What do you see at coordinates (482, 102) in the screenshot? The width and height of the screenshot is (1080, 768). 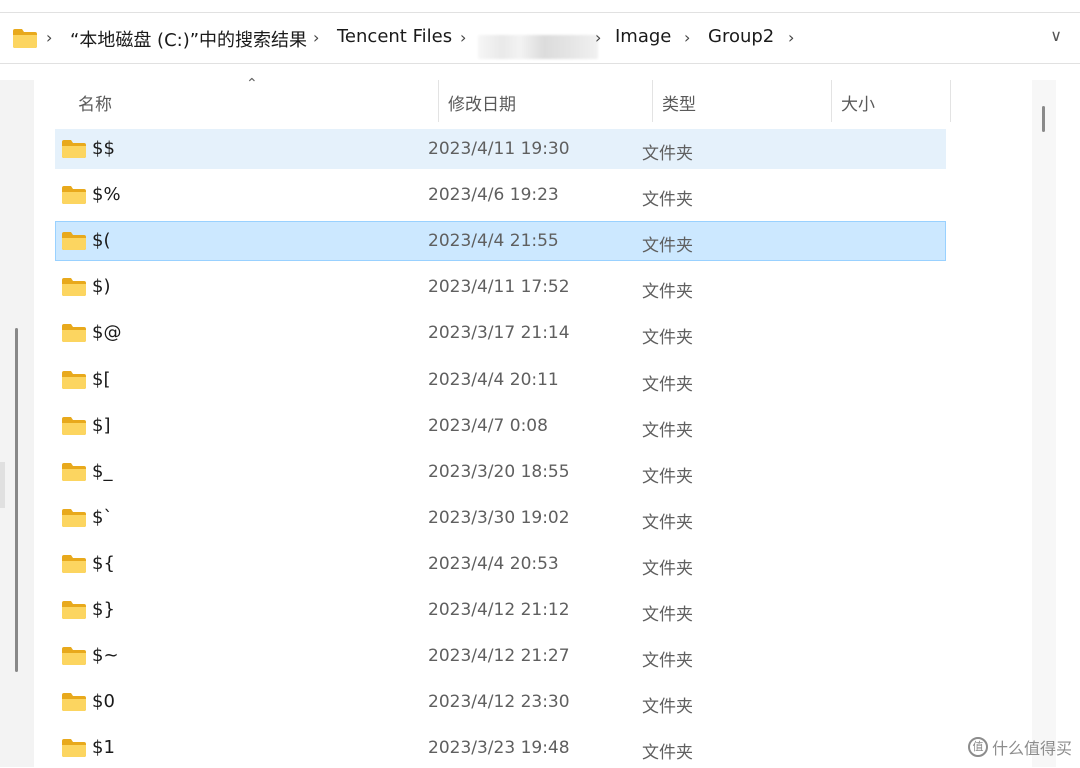 I see `column-header-modified: 修改日期` at bounding box center [482, 102].